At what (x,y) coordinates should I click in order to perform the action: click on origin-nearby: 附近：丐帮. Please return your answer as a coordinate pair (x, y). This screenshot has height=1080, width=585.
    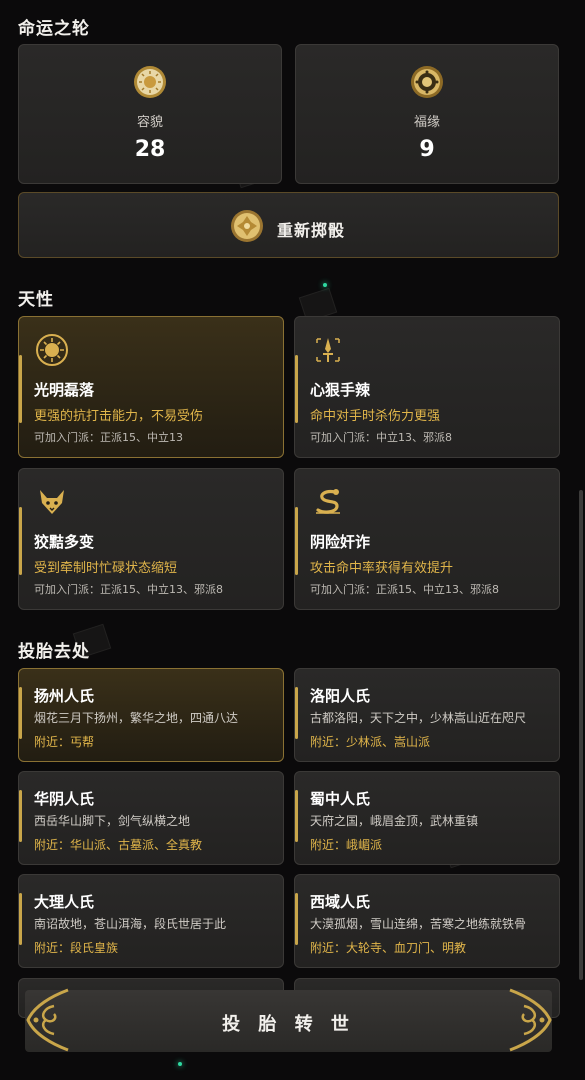
    Looking at the image, I should click on (64, 742).